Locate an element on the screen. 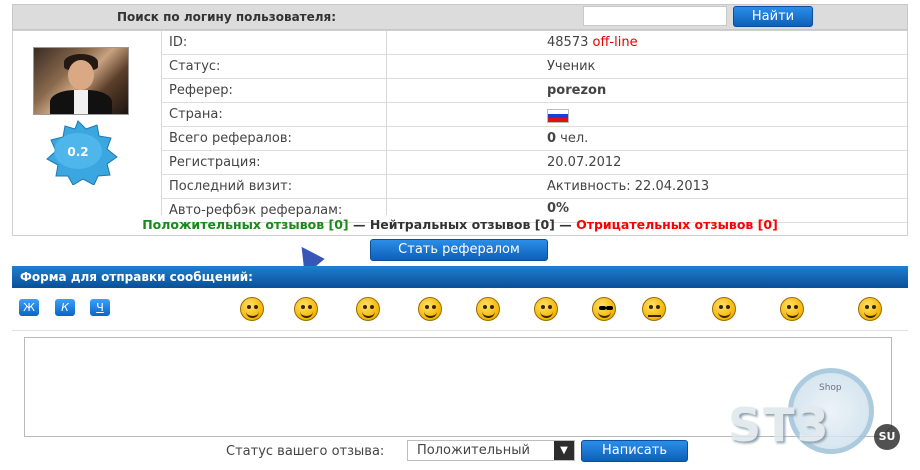 This screenshot has width=920, height=470. bold-button: Ж is located at coordinates (29, 307).